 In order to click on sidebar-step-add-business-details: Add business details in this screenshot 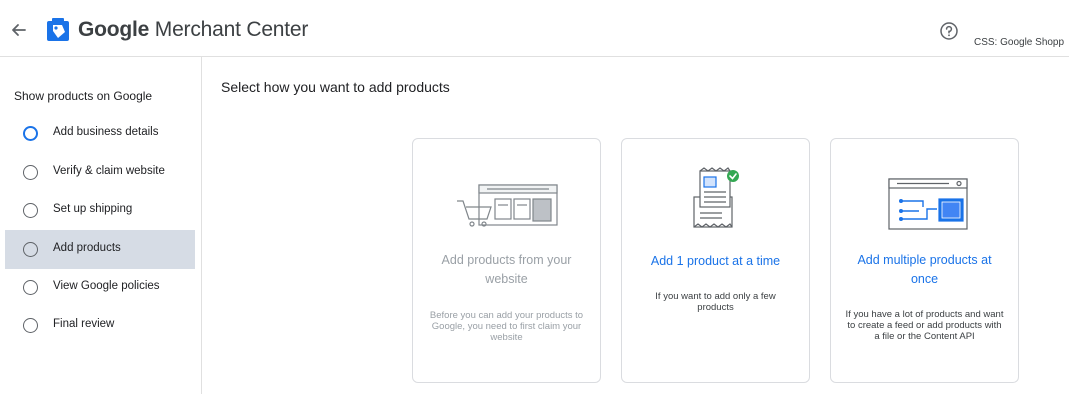, I will do `click(100, 133)`.